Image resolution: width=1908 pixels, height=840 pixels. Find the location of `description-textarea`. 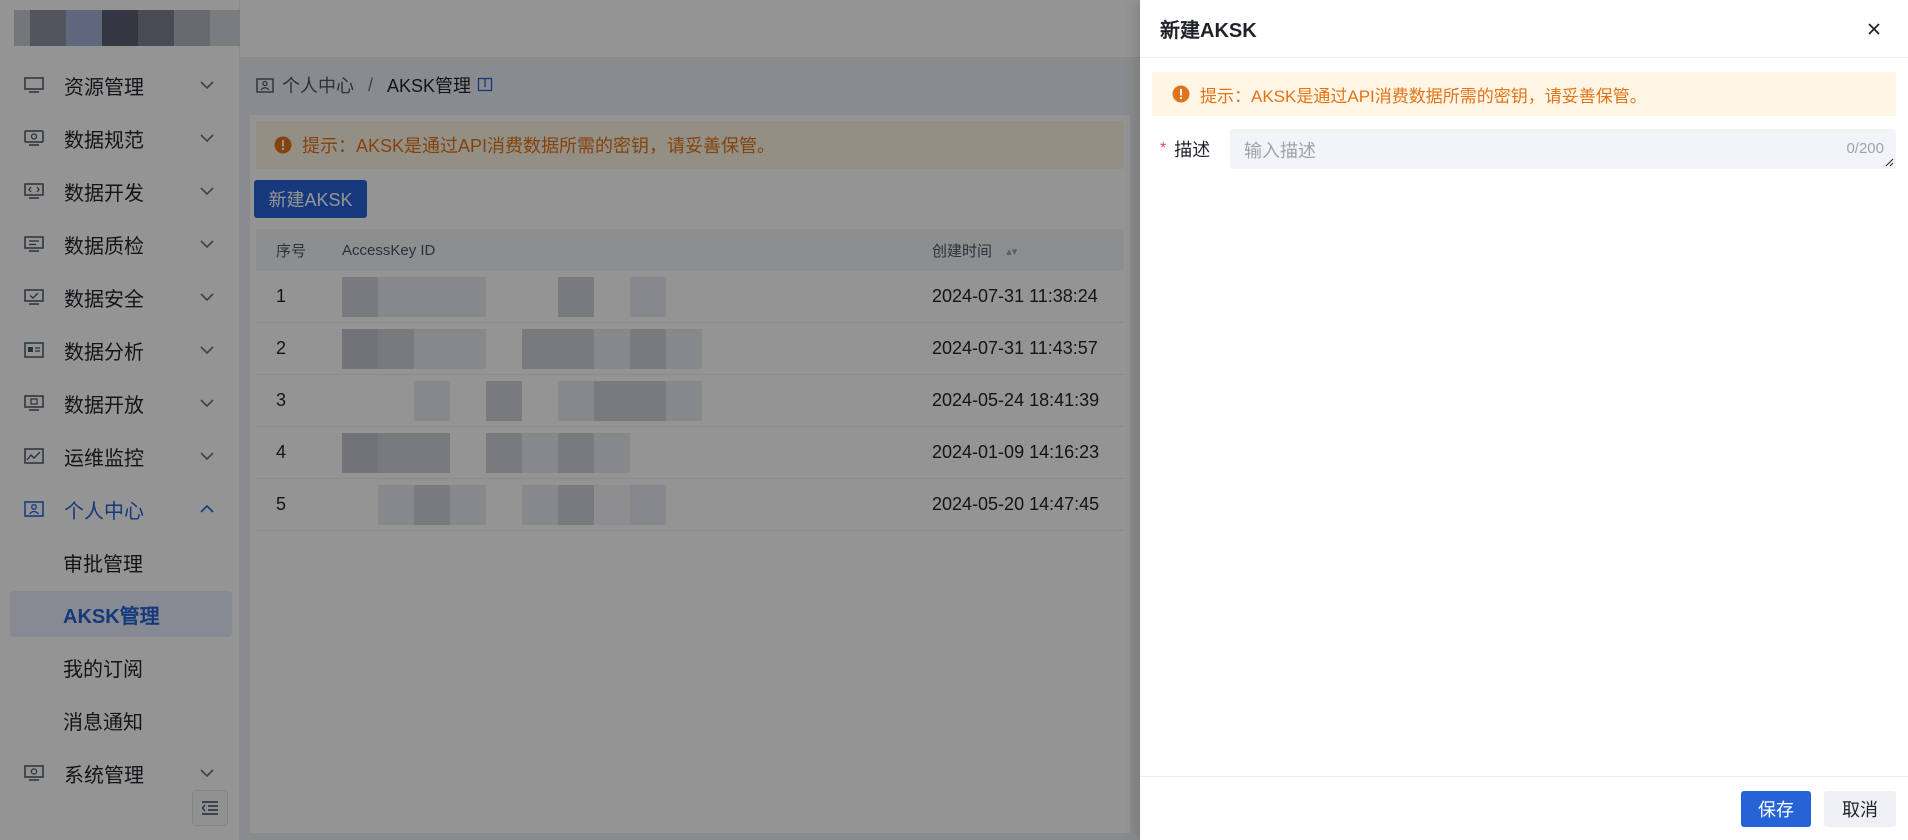

description-textarea is located at coordinates (1563, 149).